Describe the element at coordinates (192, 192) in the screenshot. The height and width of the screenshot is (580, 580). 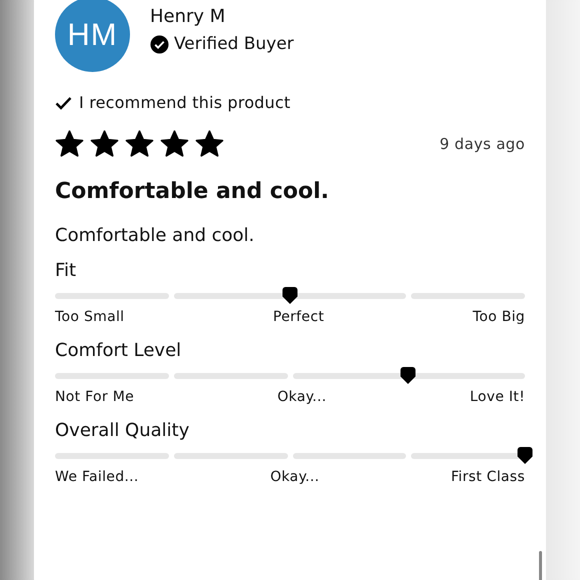
I see `review-title: Comfortable and cool.` at that location.